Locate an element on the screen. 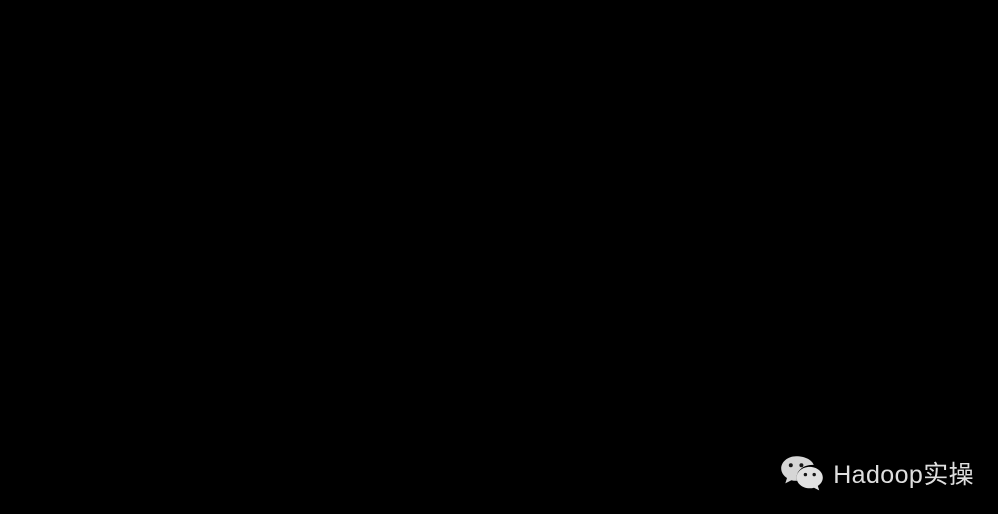 The image size is (998, 514). ldif-line-cn: cn: faysontest is located at coordinates (499, 105).